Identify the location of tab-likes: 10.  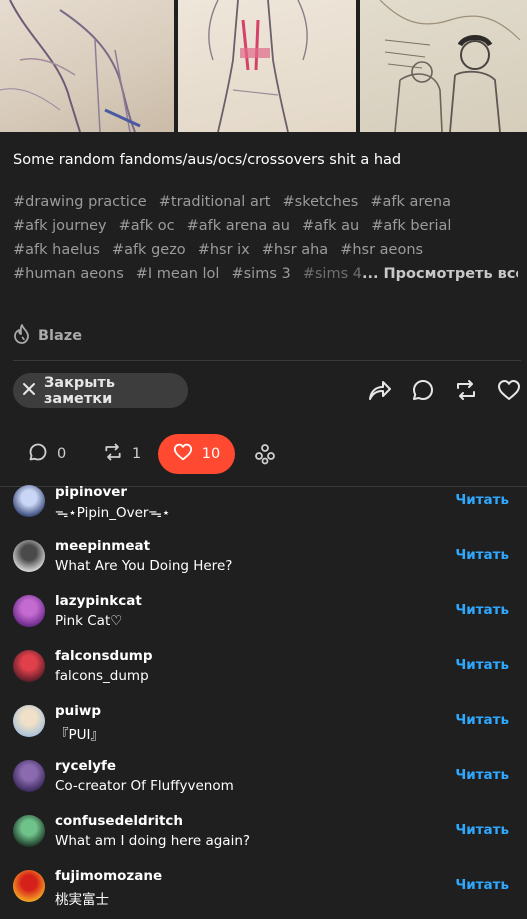
(196, 454).